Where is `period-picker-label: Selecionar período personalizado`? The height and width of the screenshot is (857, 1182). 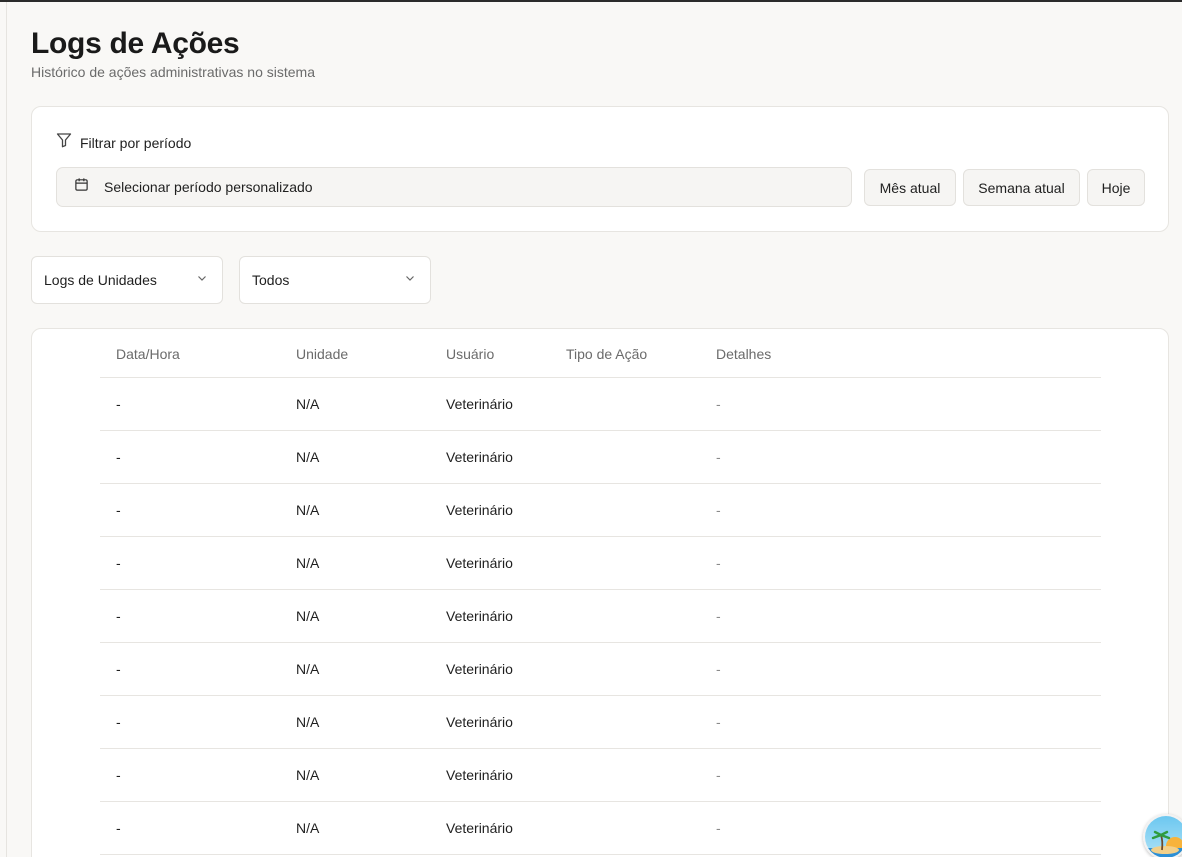
period-picker-label: Selecionar período personalizado is located at coordinates (208, 187).